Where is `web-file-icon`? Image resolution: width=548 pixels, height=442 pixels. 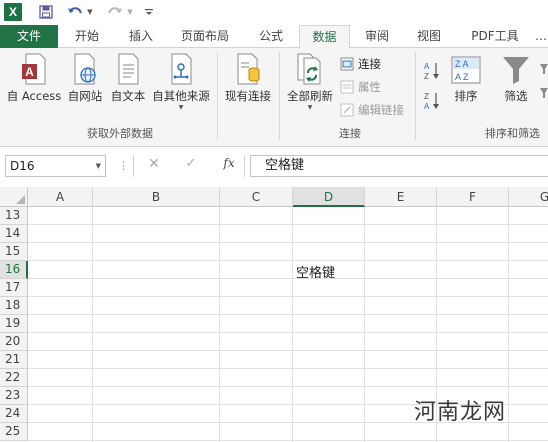 web-file-icon is located at coordinates (85, 69).